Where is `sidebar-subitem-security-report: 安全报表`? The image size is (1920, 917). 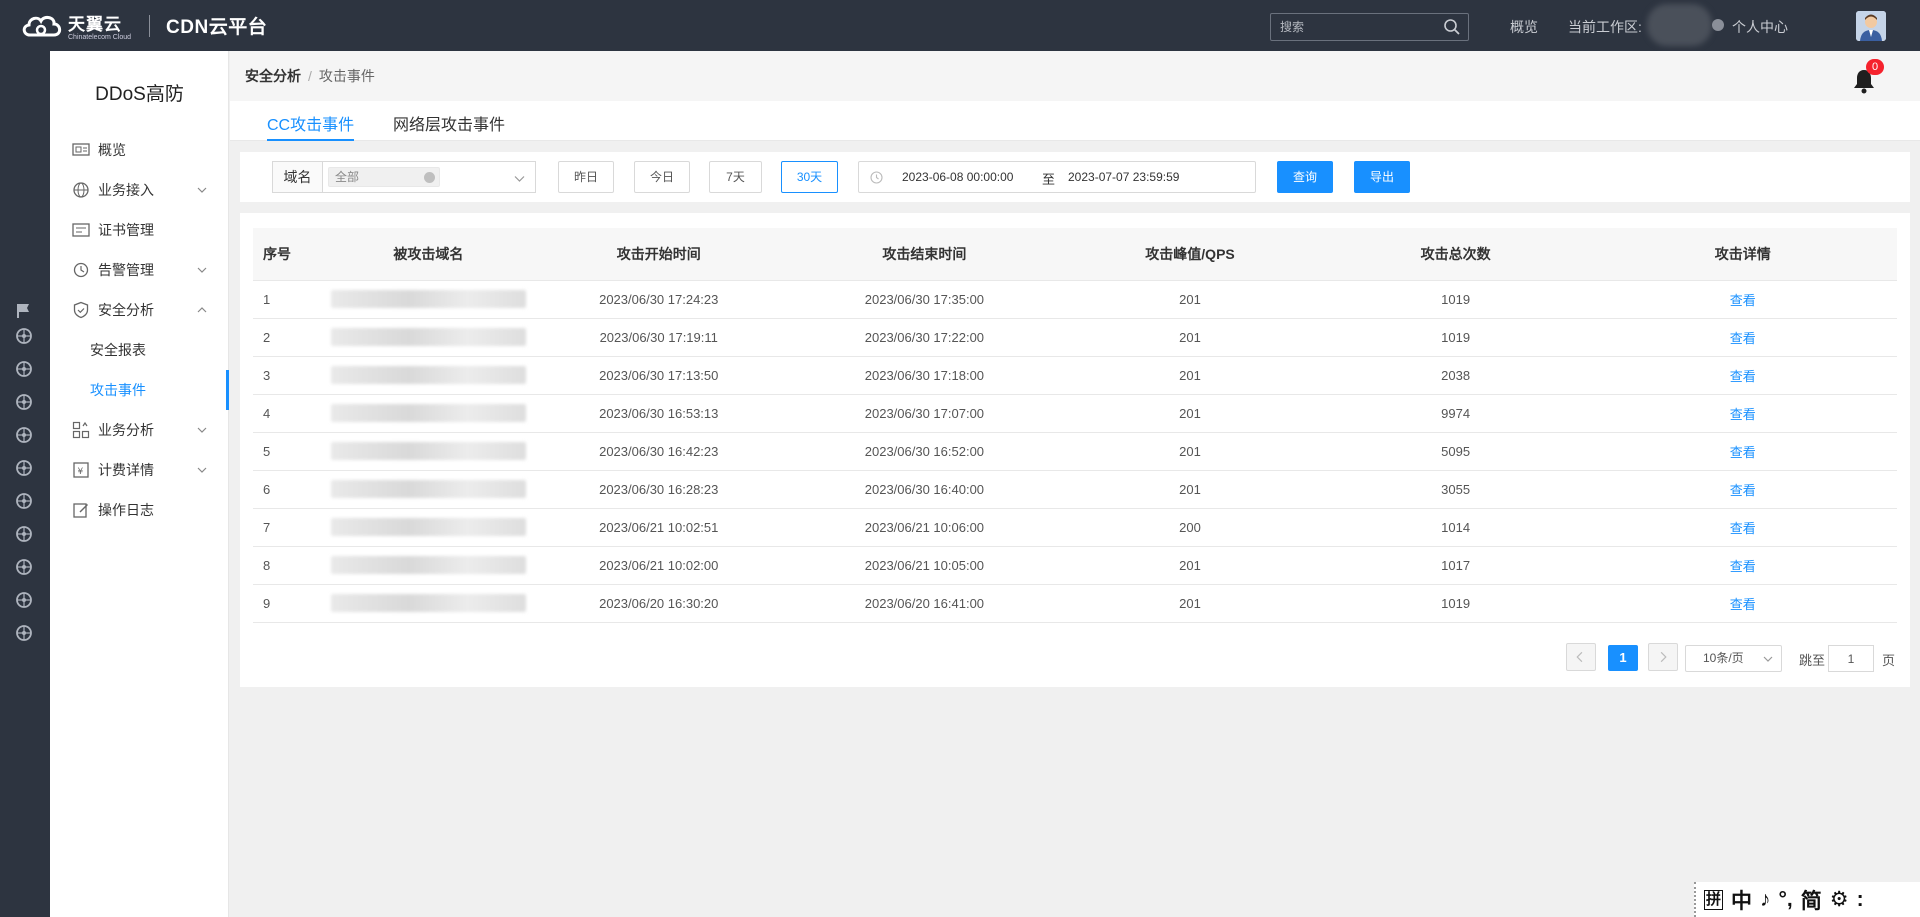 sidebar-subitem-security-report: 安全报表 is located at coordinates (139, 350).